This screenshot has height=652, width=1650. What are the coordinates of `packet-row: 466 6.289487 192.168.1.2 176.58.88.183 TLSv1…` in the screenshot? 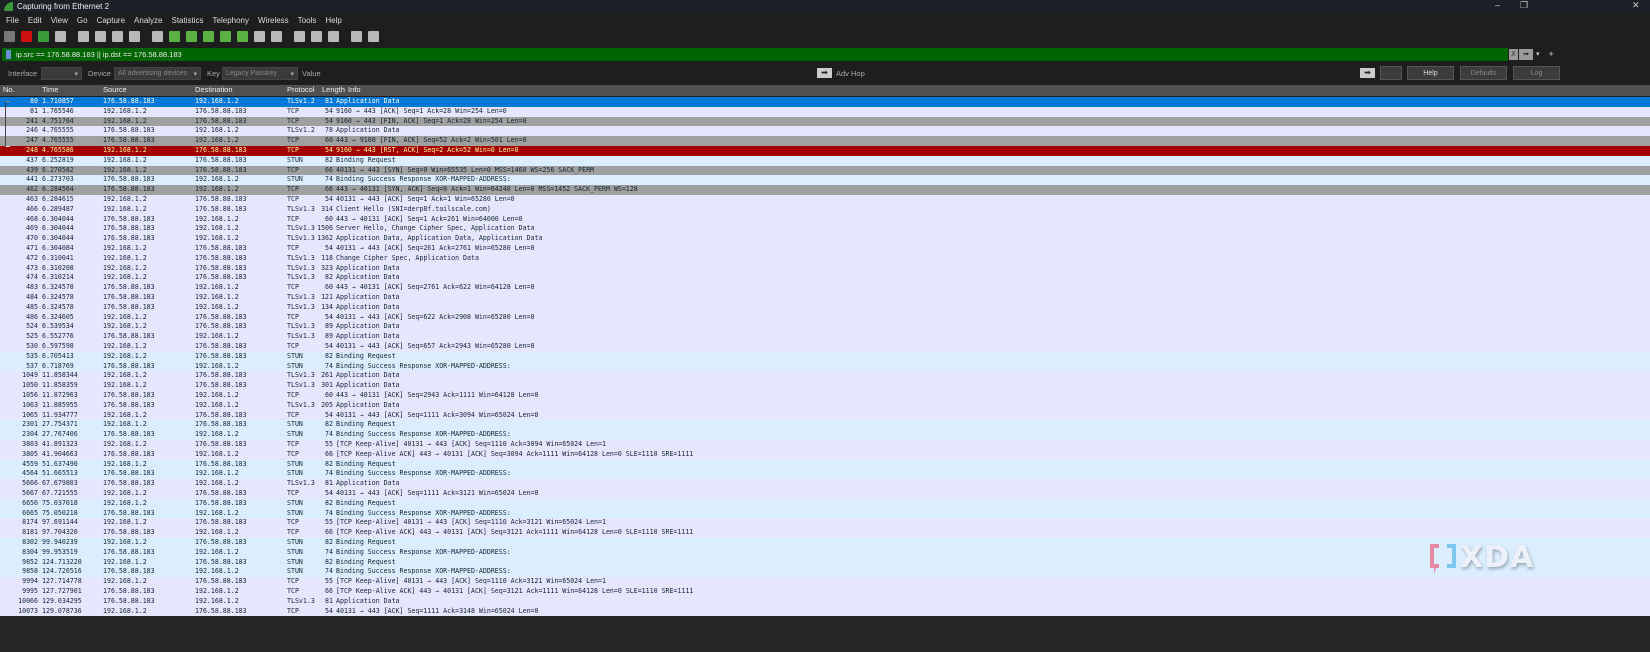 It's located at (825, 209).